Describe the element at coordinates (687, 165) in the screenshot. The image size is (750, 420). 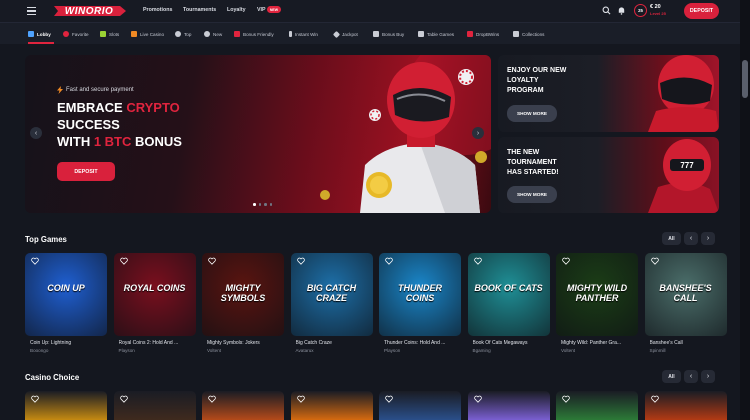
I see `svg-text: 777` at that location.